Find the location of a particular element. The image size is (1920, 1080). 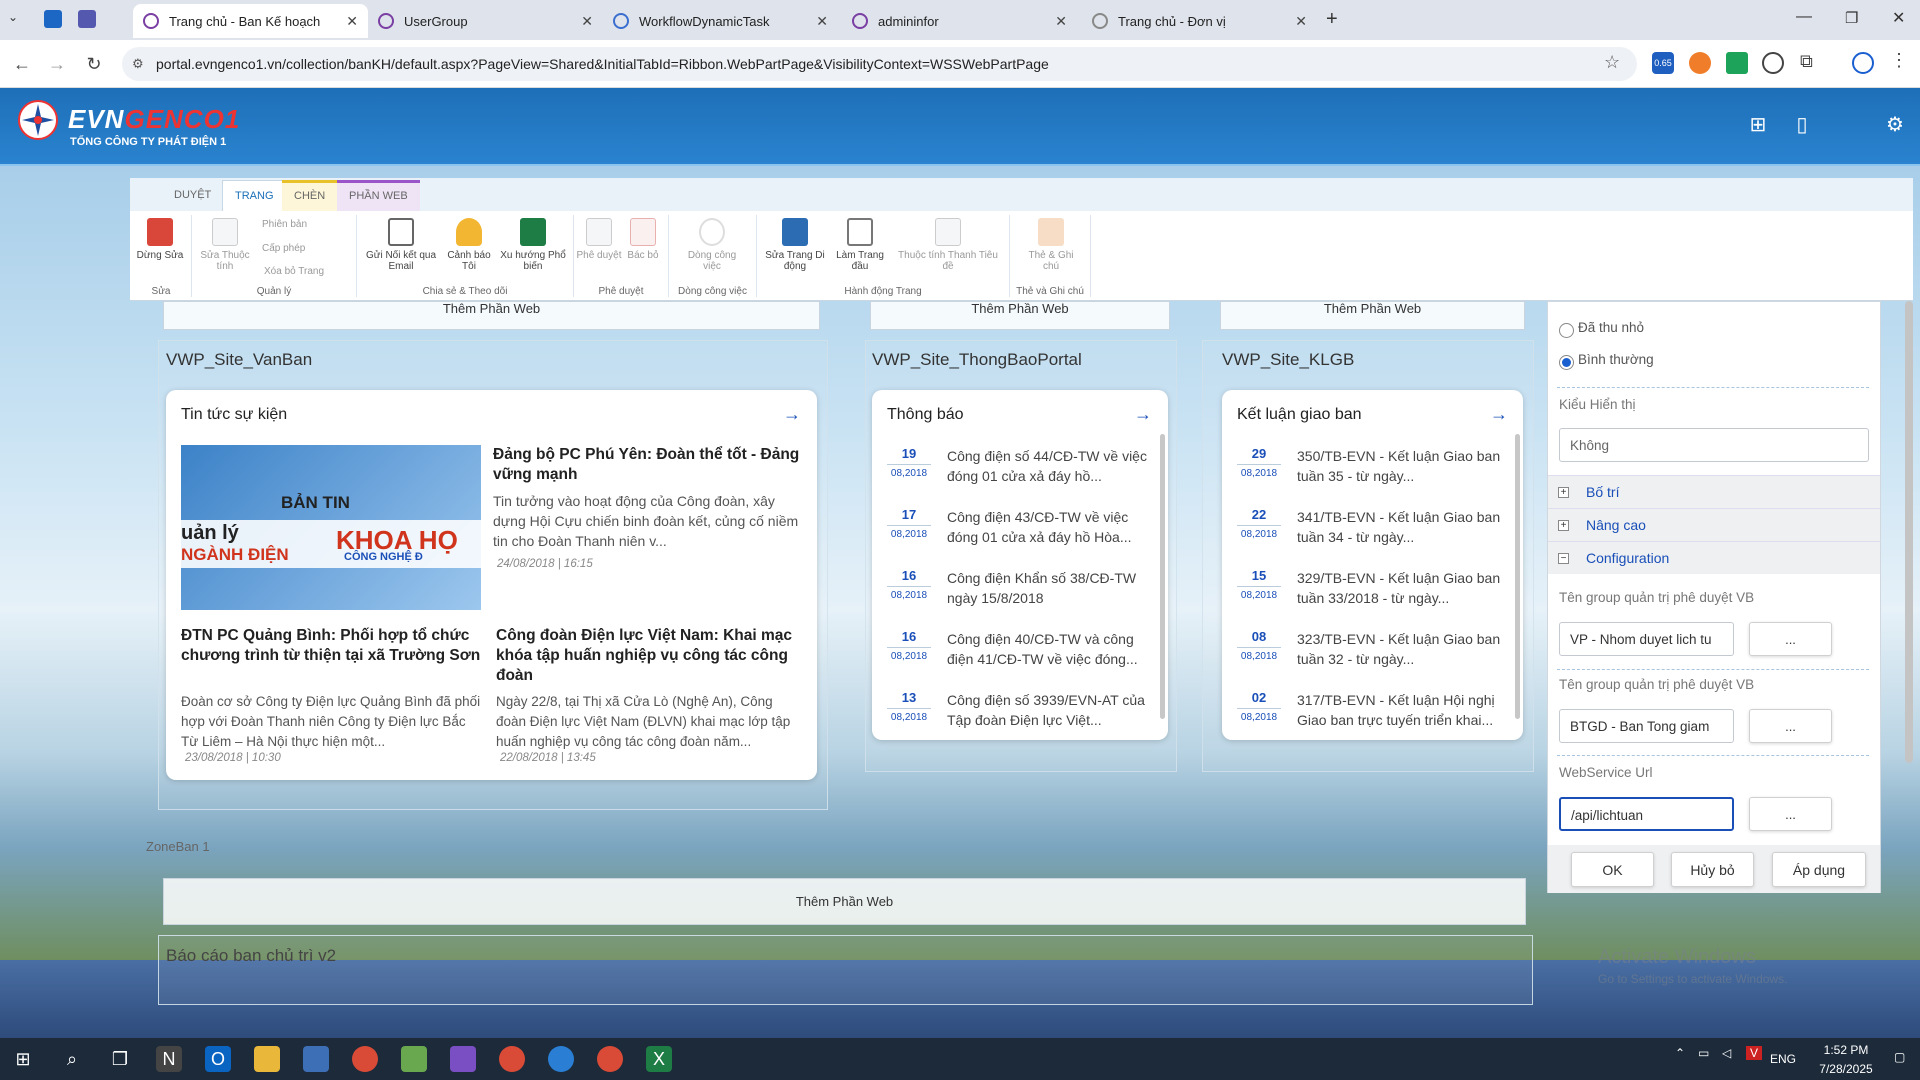

popularity-trends-button: Xu hướng Phổ biến is located at coordinates (533, 245).